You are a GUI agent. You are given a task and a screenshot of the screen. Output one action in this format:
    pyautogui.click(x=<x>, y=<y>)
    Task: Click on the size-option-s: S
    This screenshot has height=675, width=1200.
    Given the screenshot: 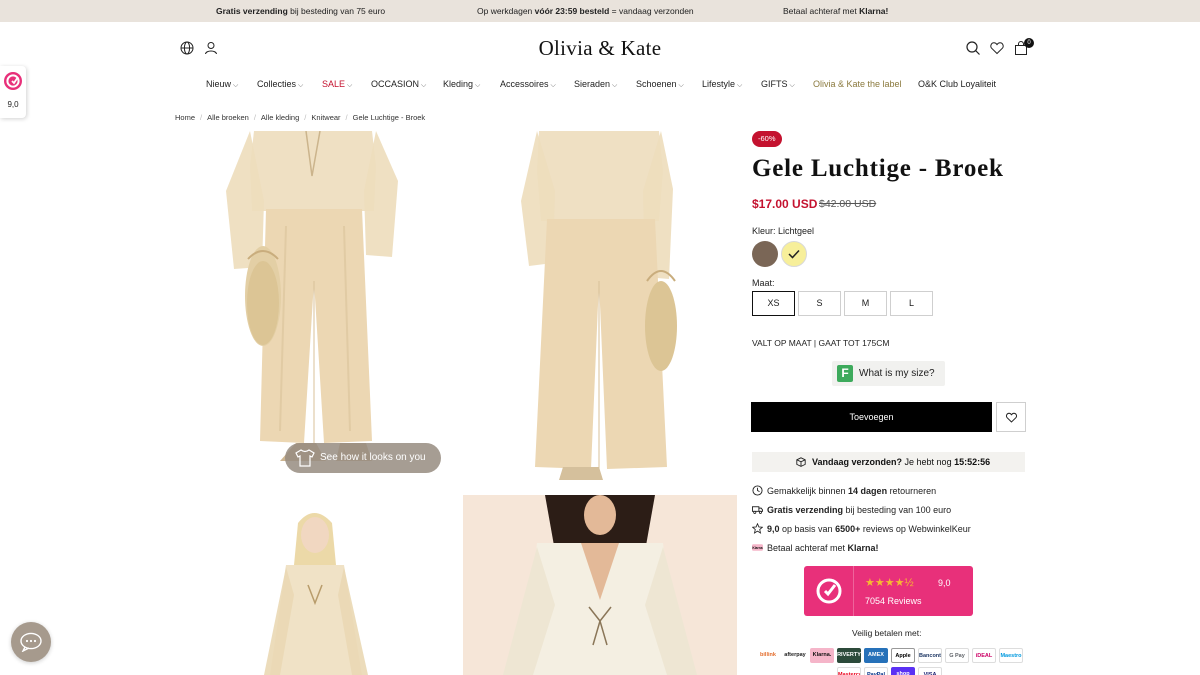 What is the action you would take?
    pyautogui.click(x=819, y=303)
    